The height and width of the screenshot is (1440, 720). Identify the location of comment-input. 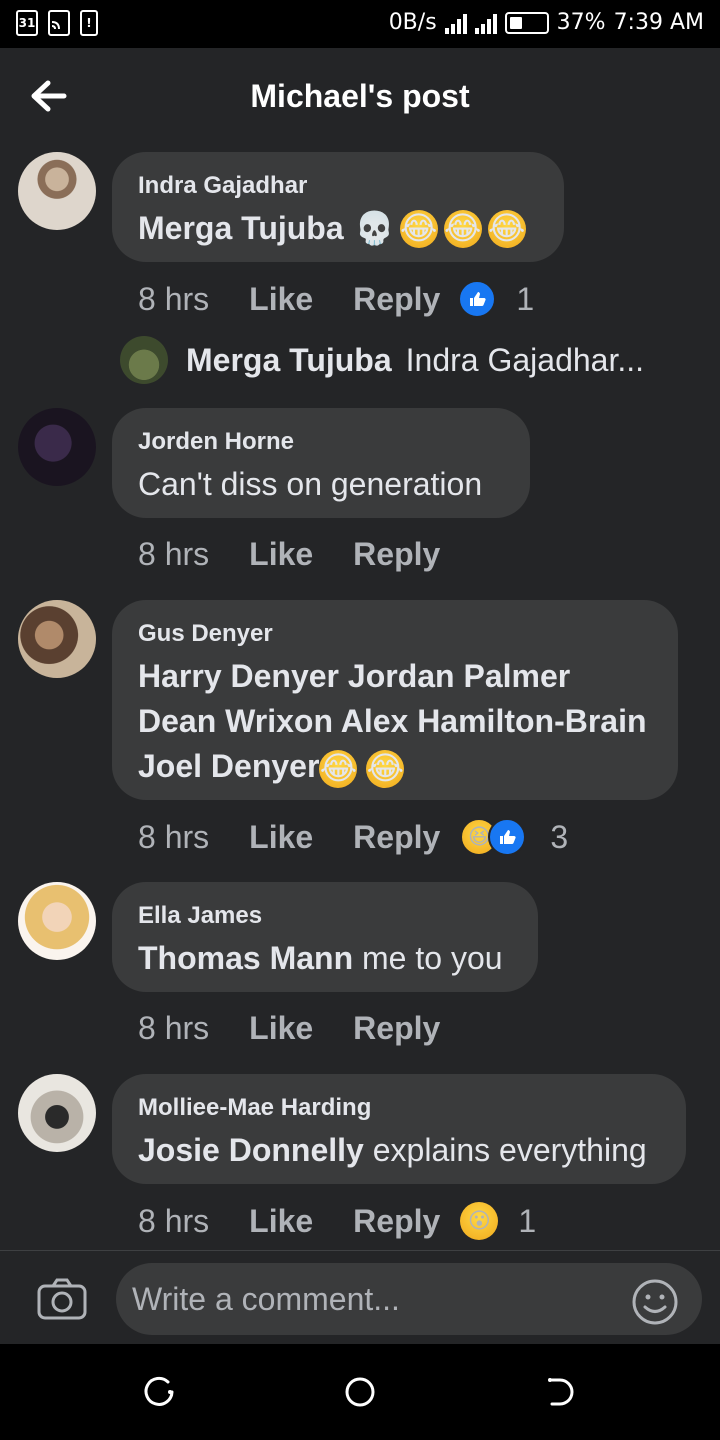
(409, 1299).